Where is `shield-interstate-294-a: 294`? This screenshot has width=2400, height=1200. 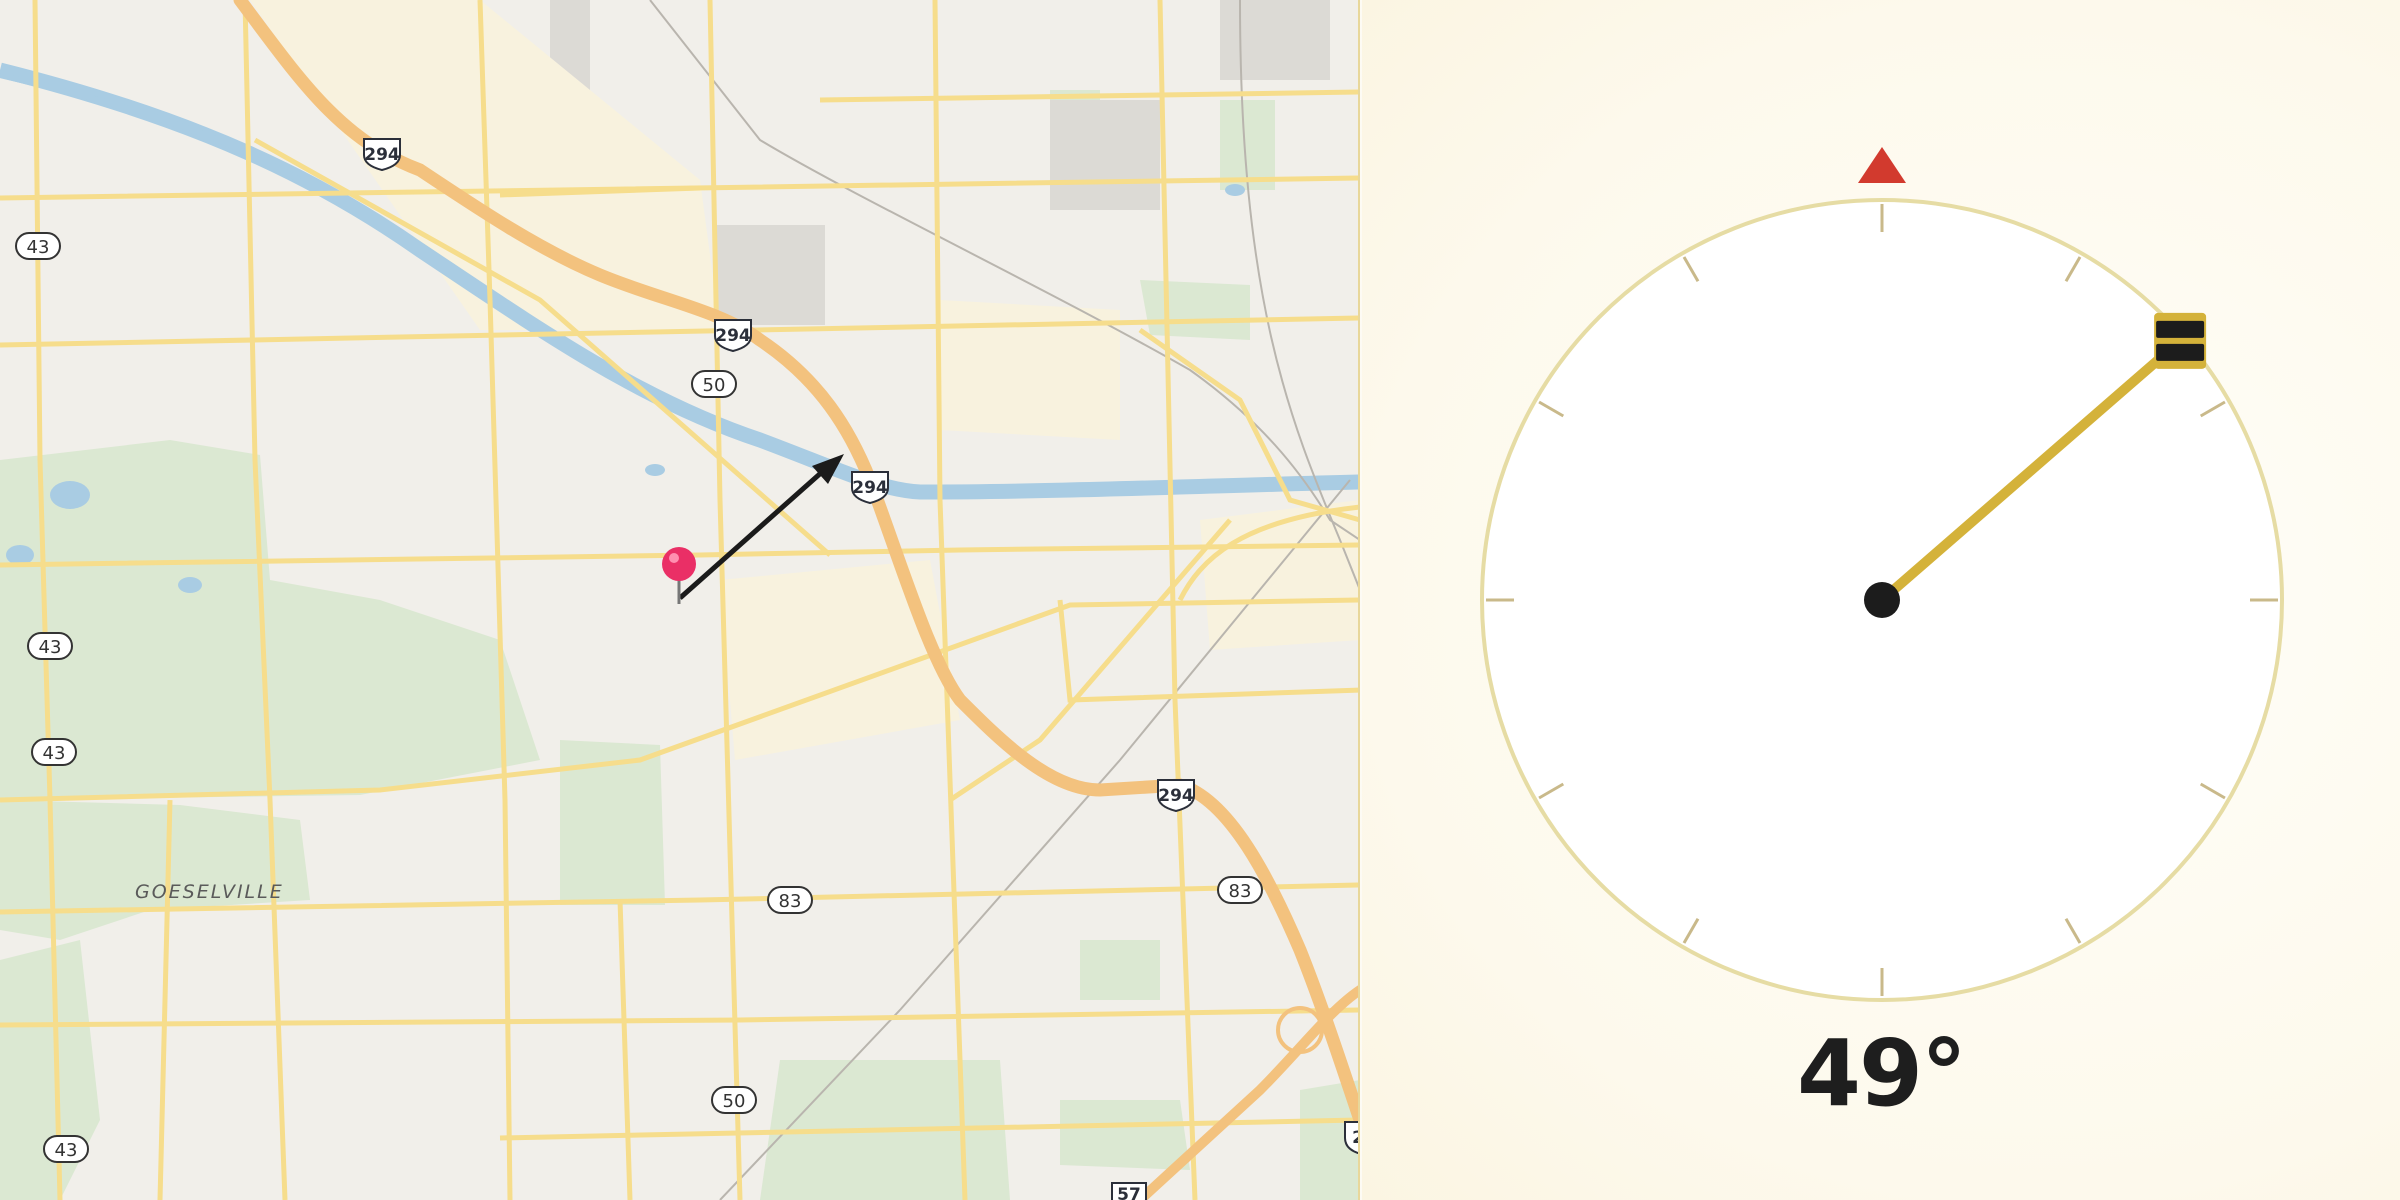
shield-interstate-294-a: 294 is located at coordinates (382, 155).